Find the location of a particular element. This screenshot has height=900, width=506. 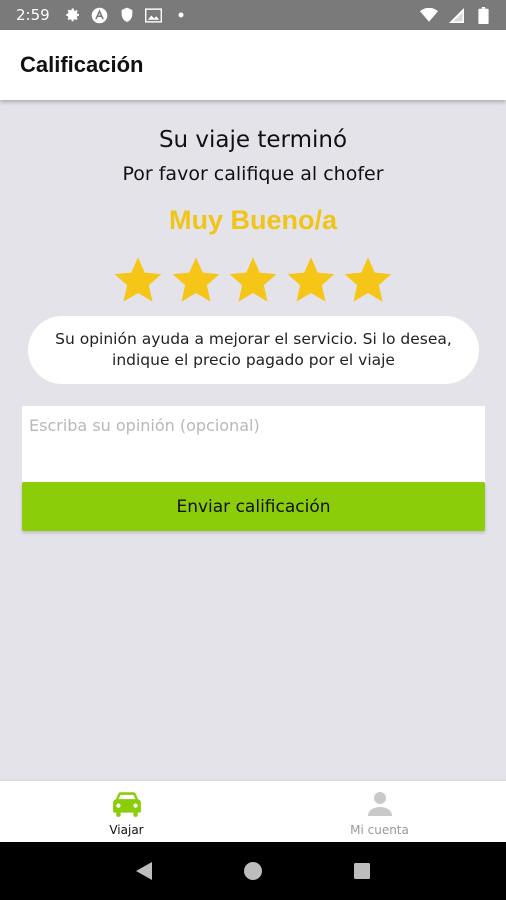

system-nav-bar is located at coordinates (253, 871).